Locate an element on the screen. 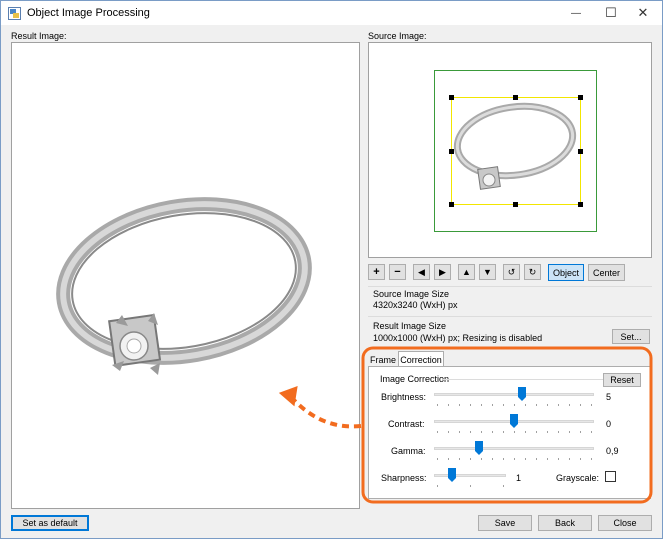 The image size is (663, 539). source-size-value: 4320x3240 (WxH) px is located at coordinates (415, 305).